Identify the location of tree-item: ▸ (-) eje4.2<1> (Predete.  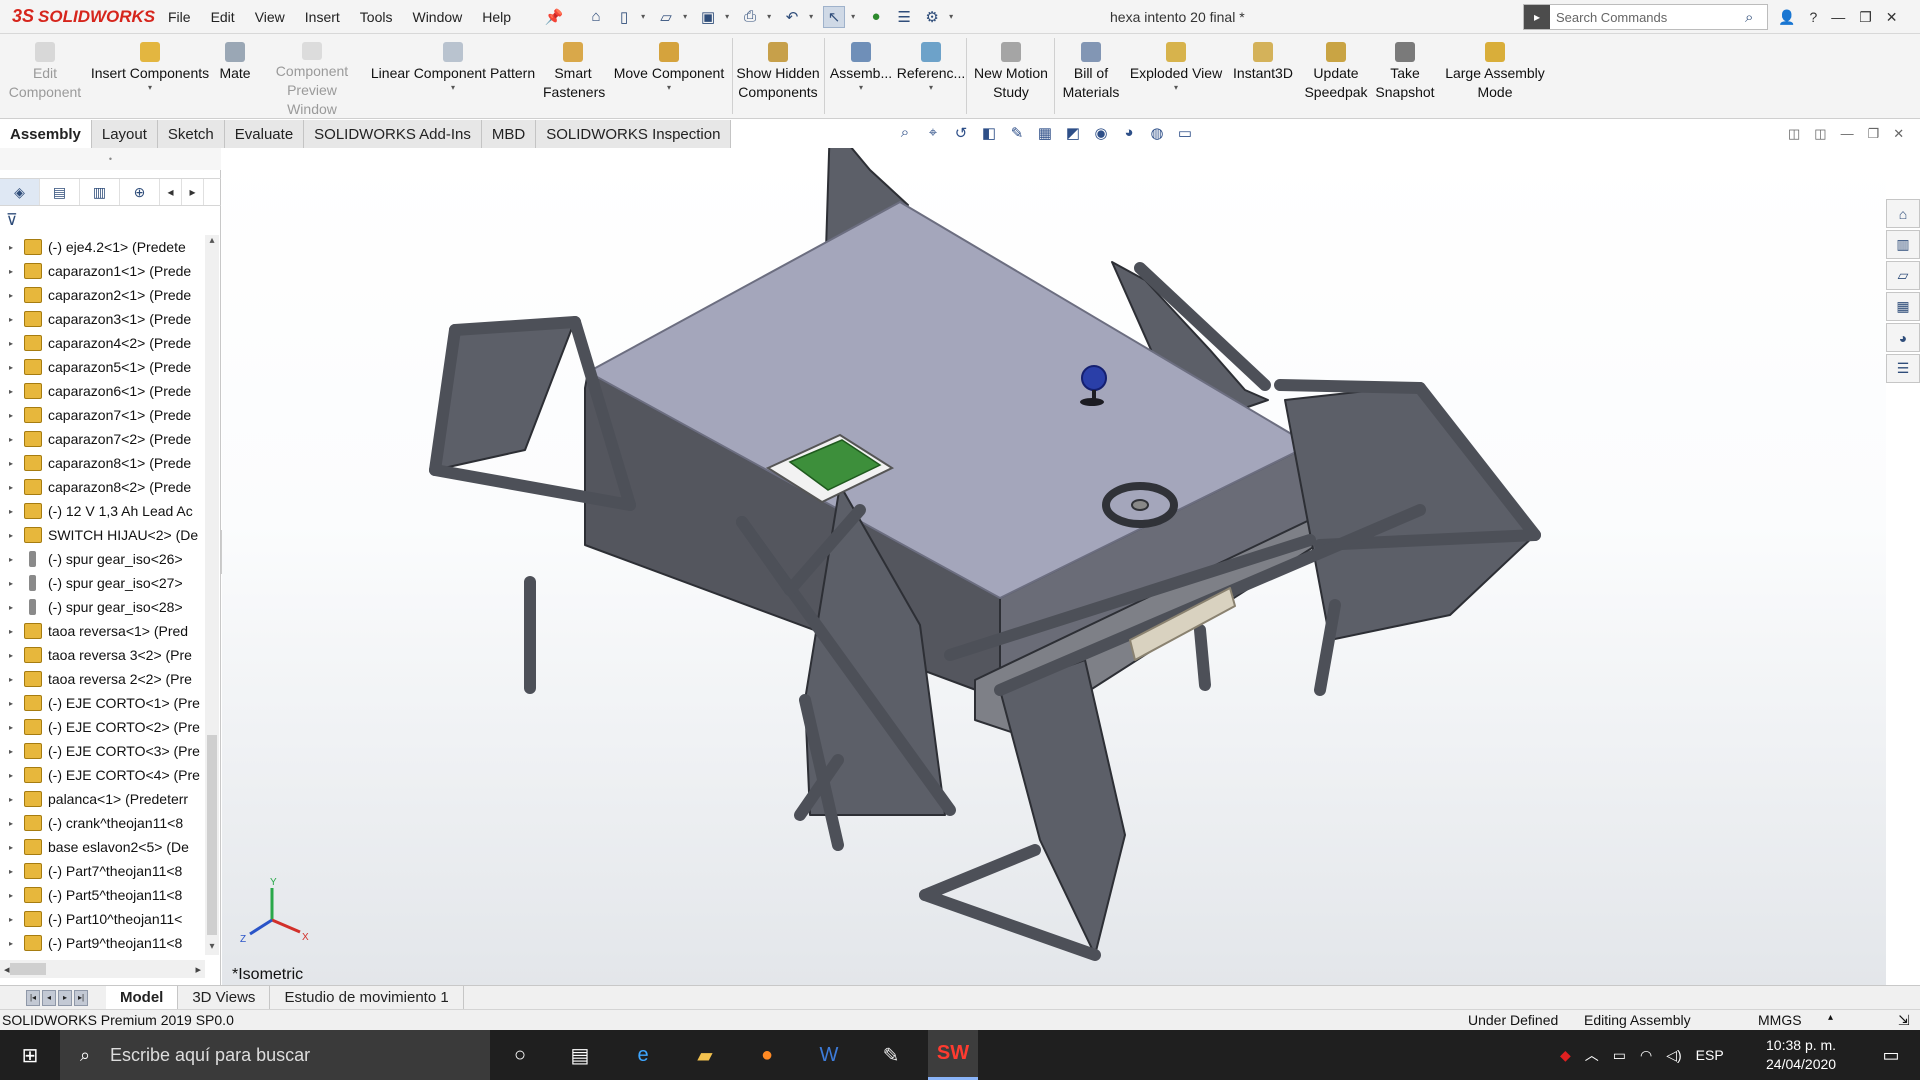
(102, 247).